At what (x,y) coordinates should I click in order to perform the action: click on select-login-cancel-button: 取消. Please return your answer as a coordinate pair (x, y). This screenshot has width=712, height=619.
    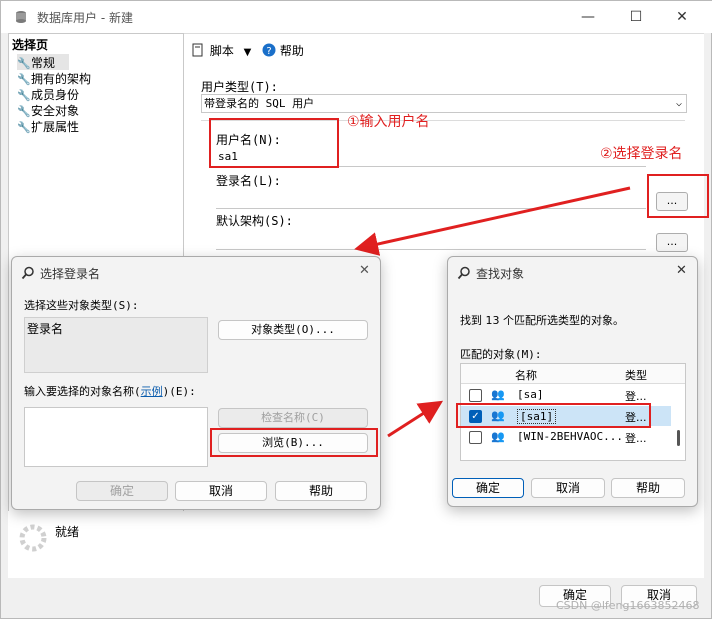
    Looking at the image, I should click on (221, 491).